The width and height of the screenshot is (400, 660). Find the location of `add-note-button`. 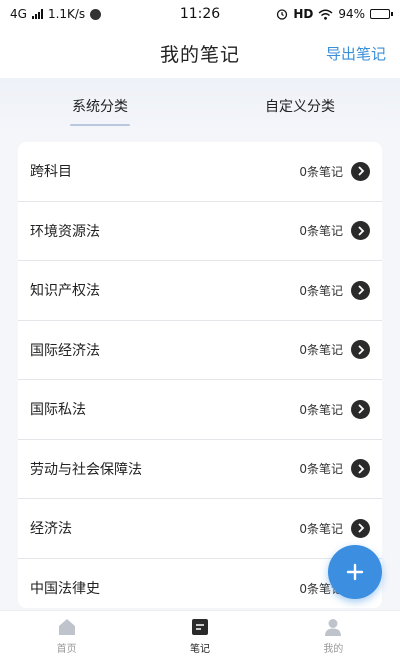

add-note-button is located at coordinates (355, 572).